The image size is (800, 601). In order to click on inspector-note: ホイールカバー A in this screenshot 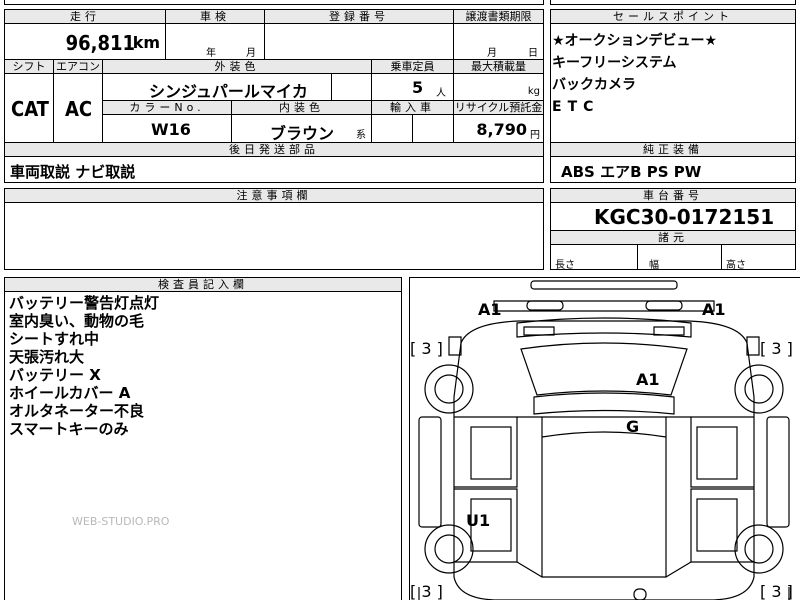, I will do `click(70, 393)`.